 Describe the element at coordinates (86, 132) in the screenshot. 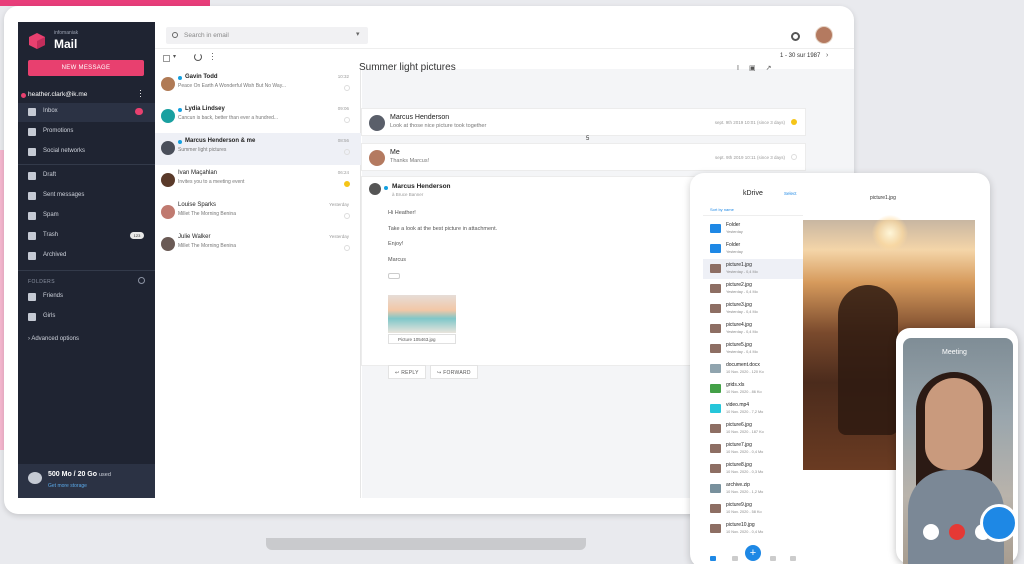

I see `sidebar-item-promotions: Promotions` at that location.